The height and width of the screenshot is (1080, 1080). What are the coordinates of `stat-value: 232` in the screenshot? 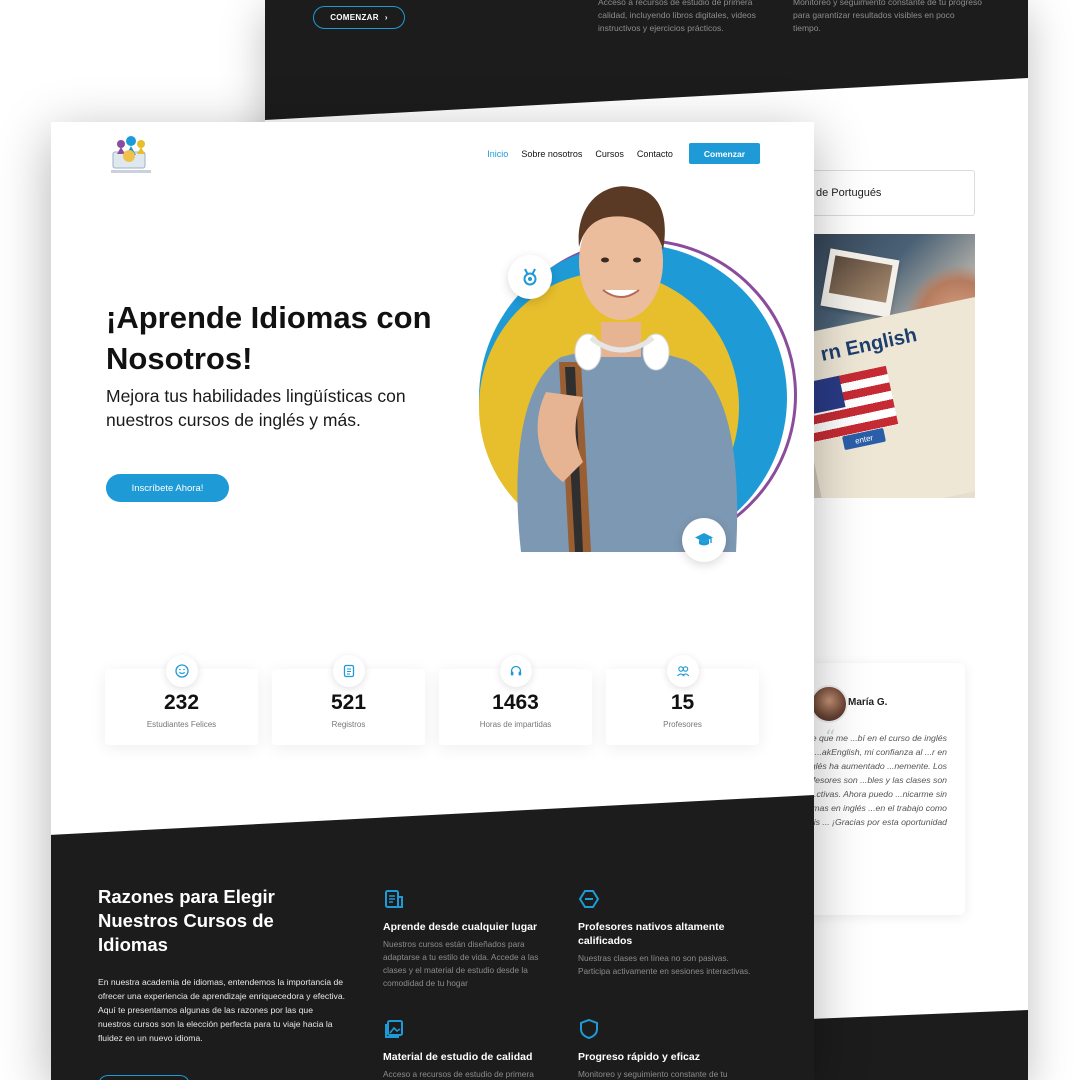 It's located at (181, 702).